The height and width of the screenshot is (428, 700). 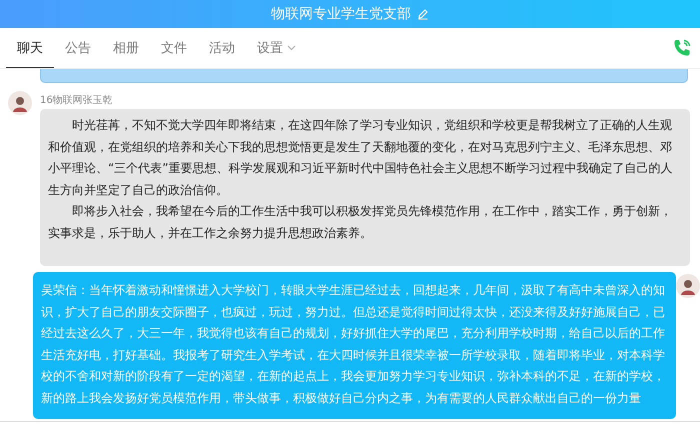 I want to click on group-title: 物联网专业学生党支部, so click(x=341, y=14).